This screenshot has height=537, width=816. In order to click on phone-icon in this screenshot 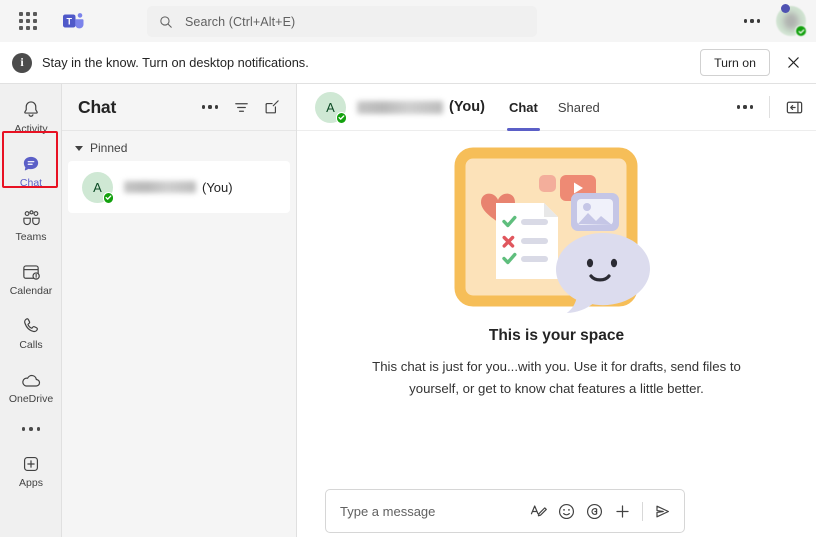, I will do `click(31, 326)`.